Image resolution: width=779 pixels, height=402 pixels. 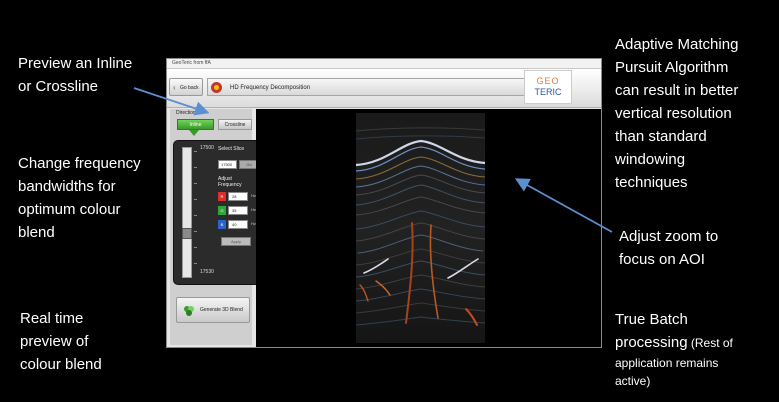 I want to click on apply-frequency-button: Apply, so click(x=236, y=241).